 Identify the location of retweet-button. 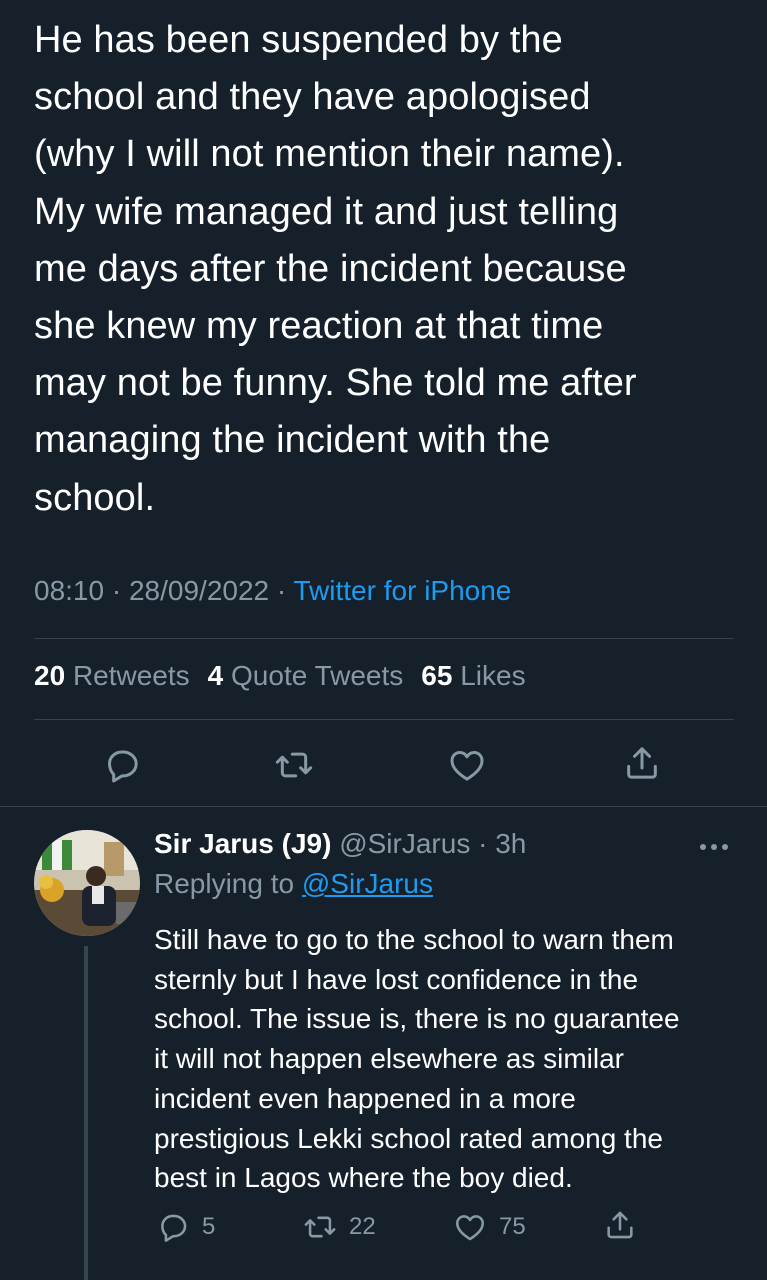
(294, 765).